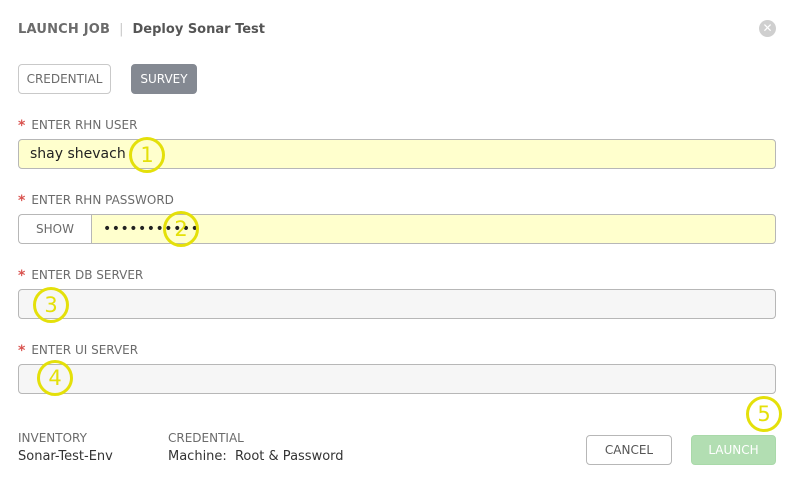  I want to click on annotation-marker-1: 1, so click(147, 155).